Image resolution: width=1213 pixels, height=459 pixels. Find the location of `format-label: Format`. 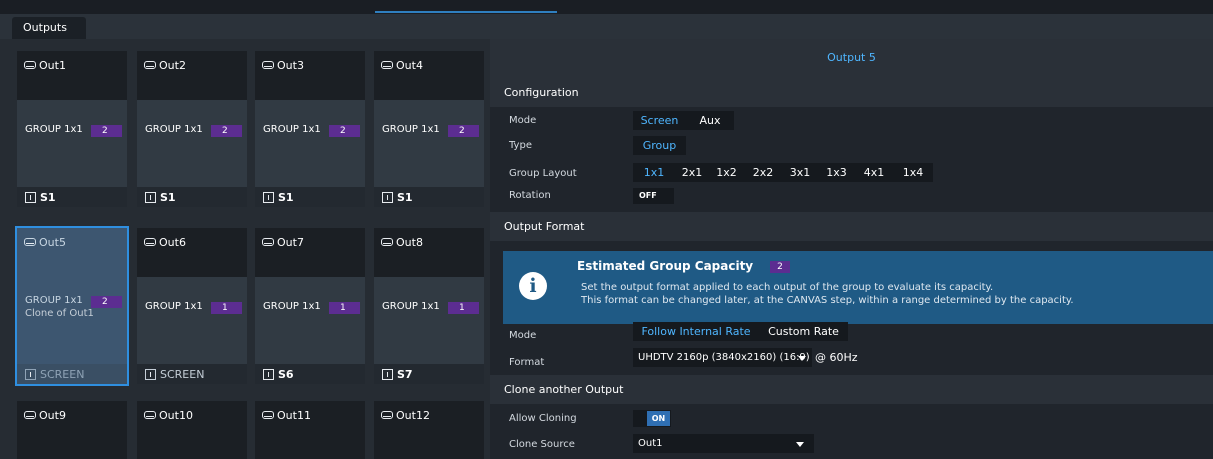

format-label: Format is located at coordinates (527, 362).